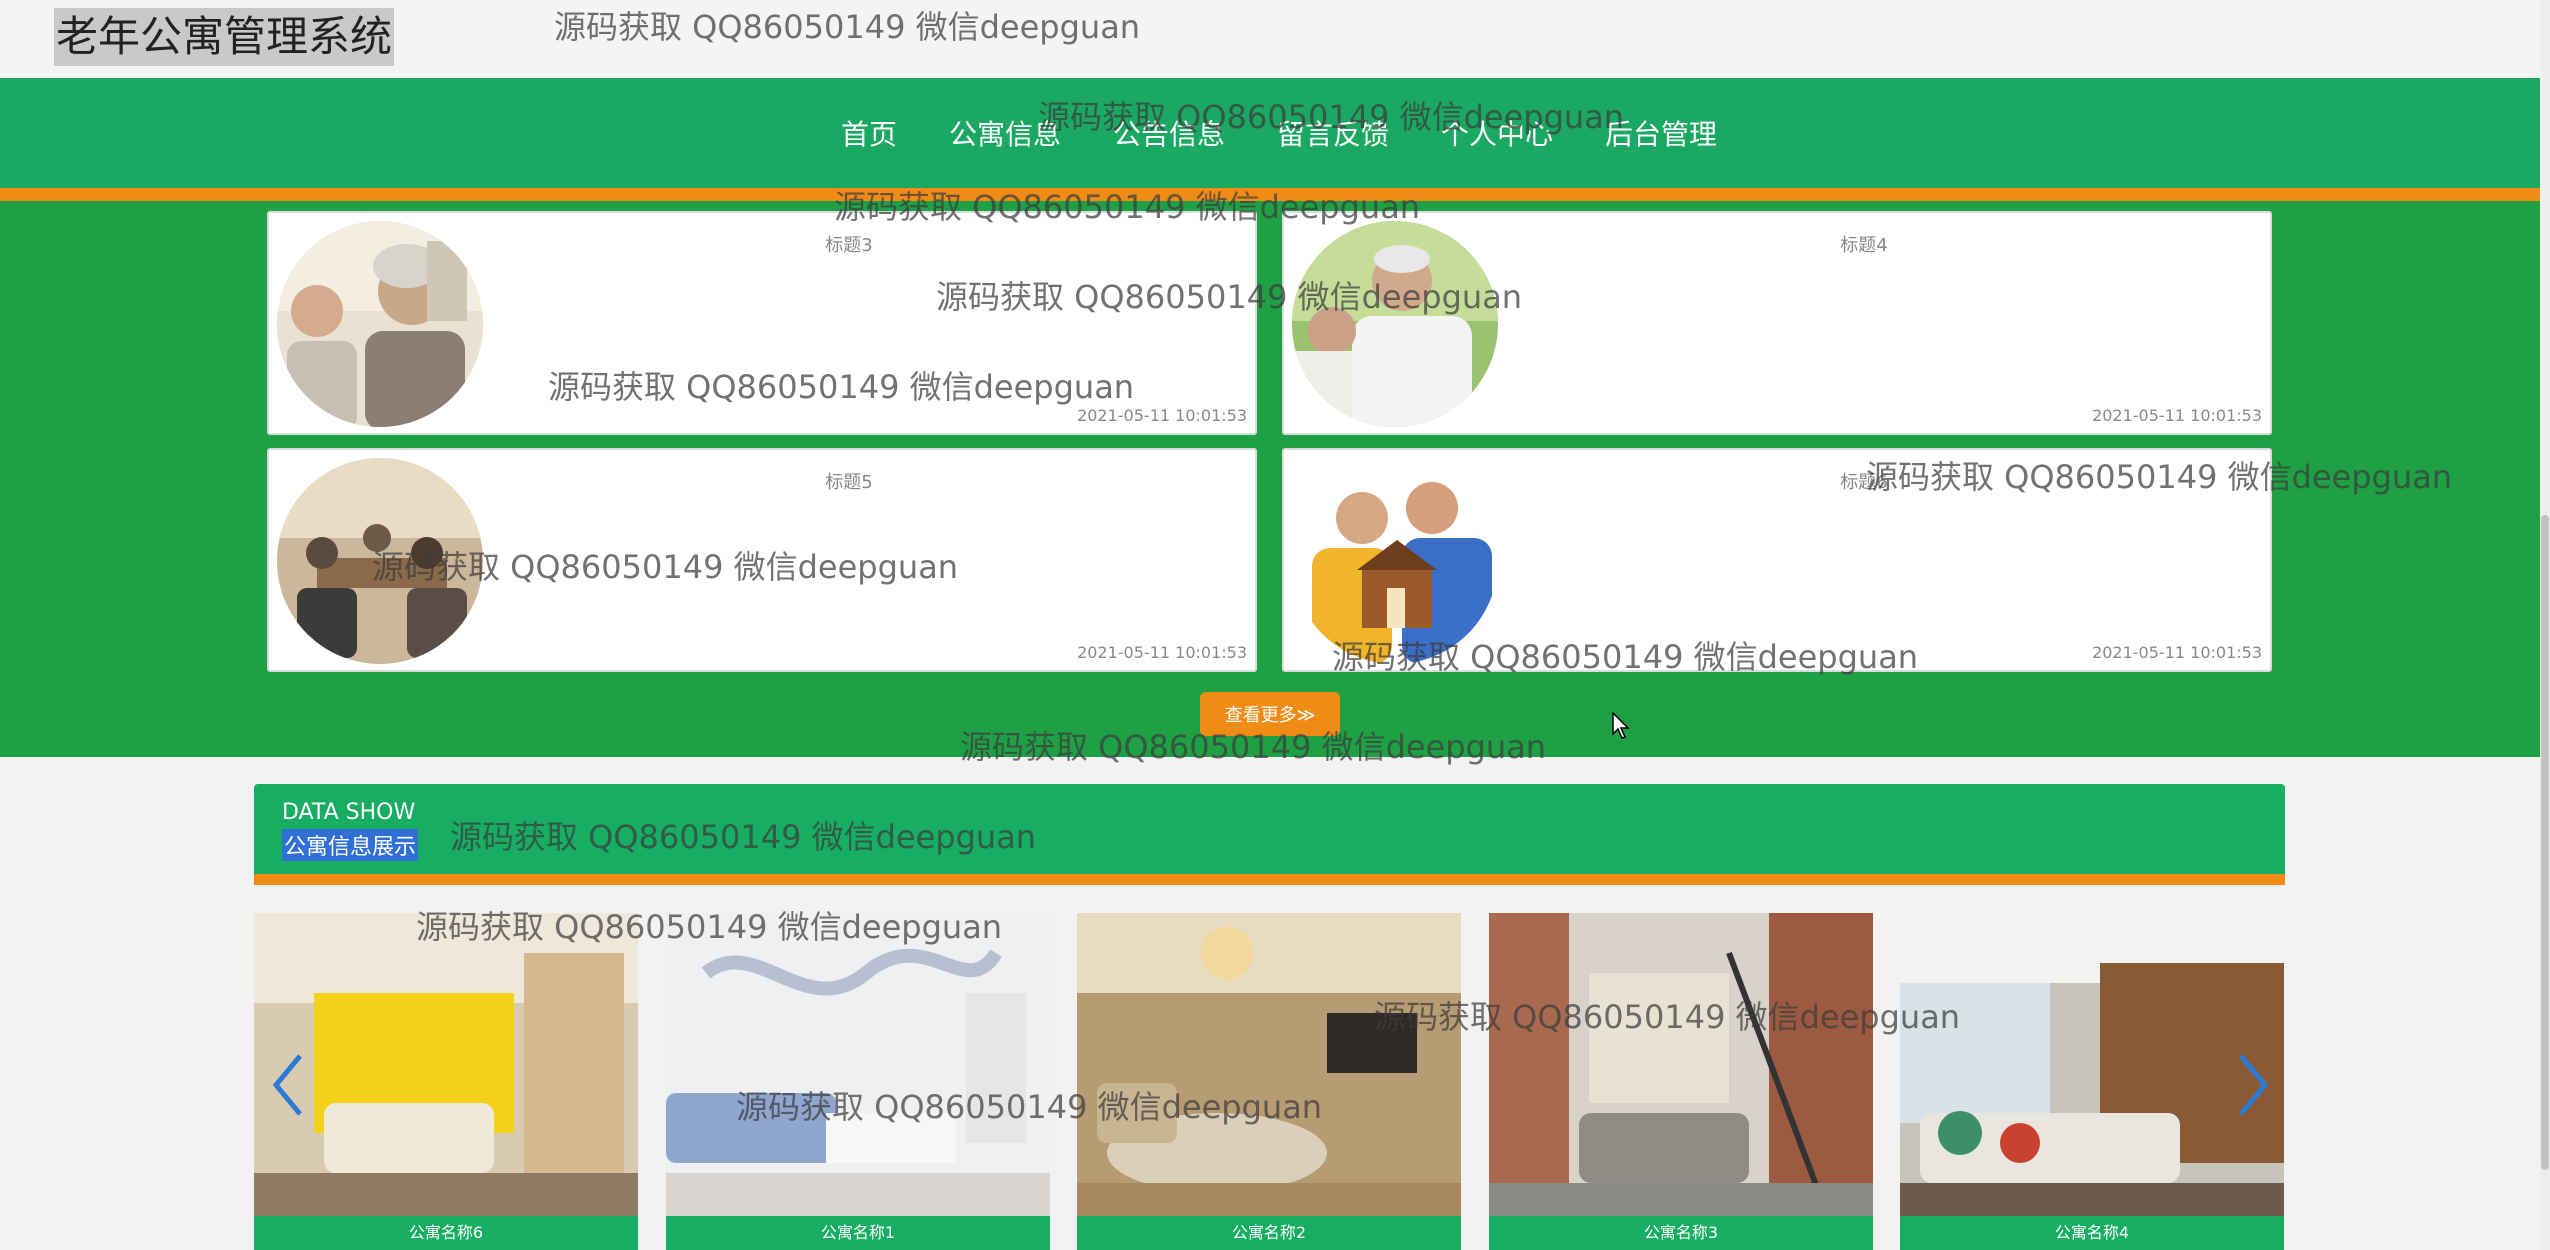 This screenshot has width=2550, height=1250. Describe the element at coordinates (1497, 133) in the screenshot. I see `nav-item-profile: 个人中心` at that location.